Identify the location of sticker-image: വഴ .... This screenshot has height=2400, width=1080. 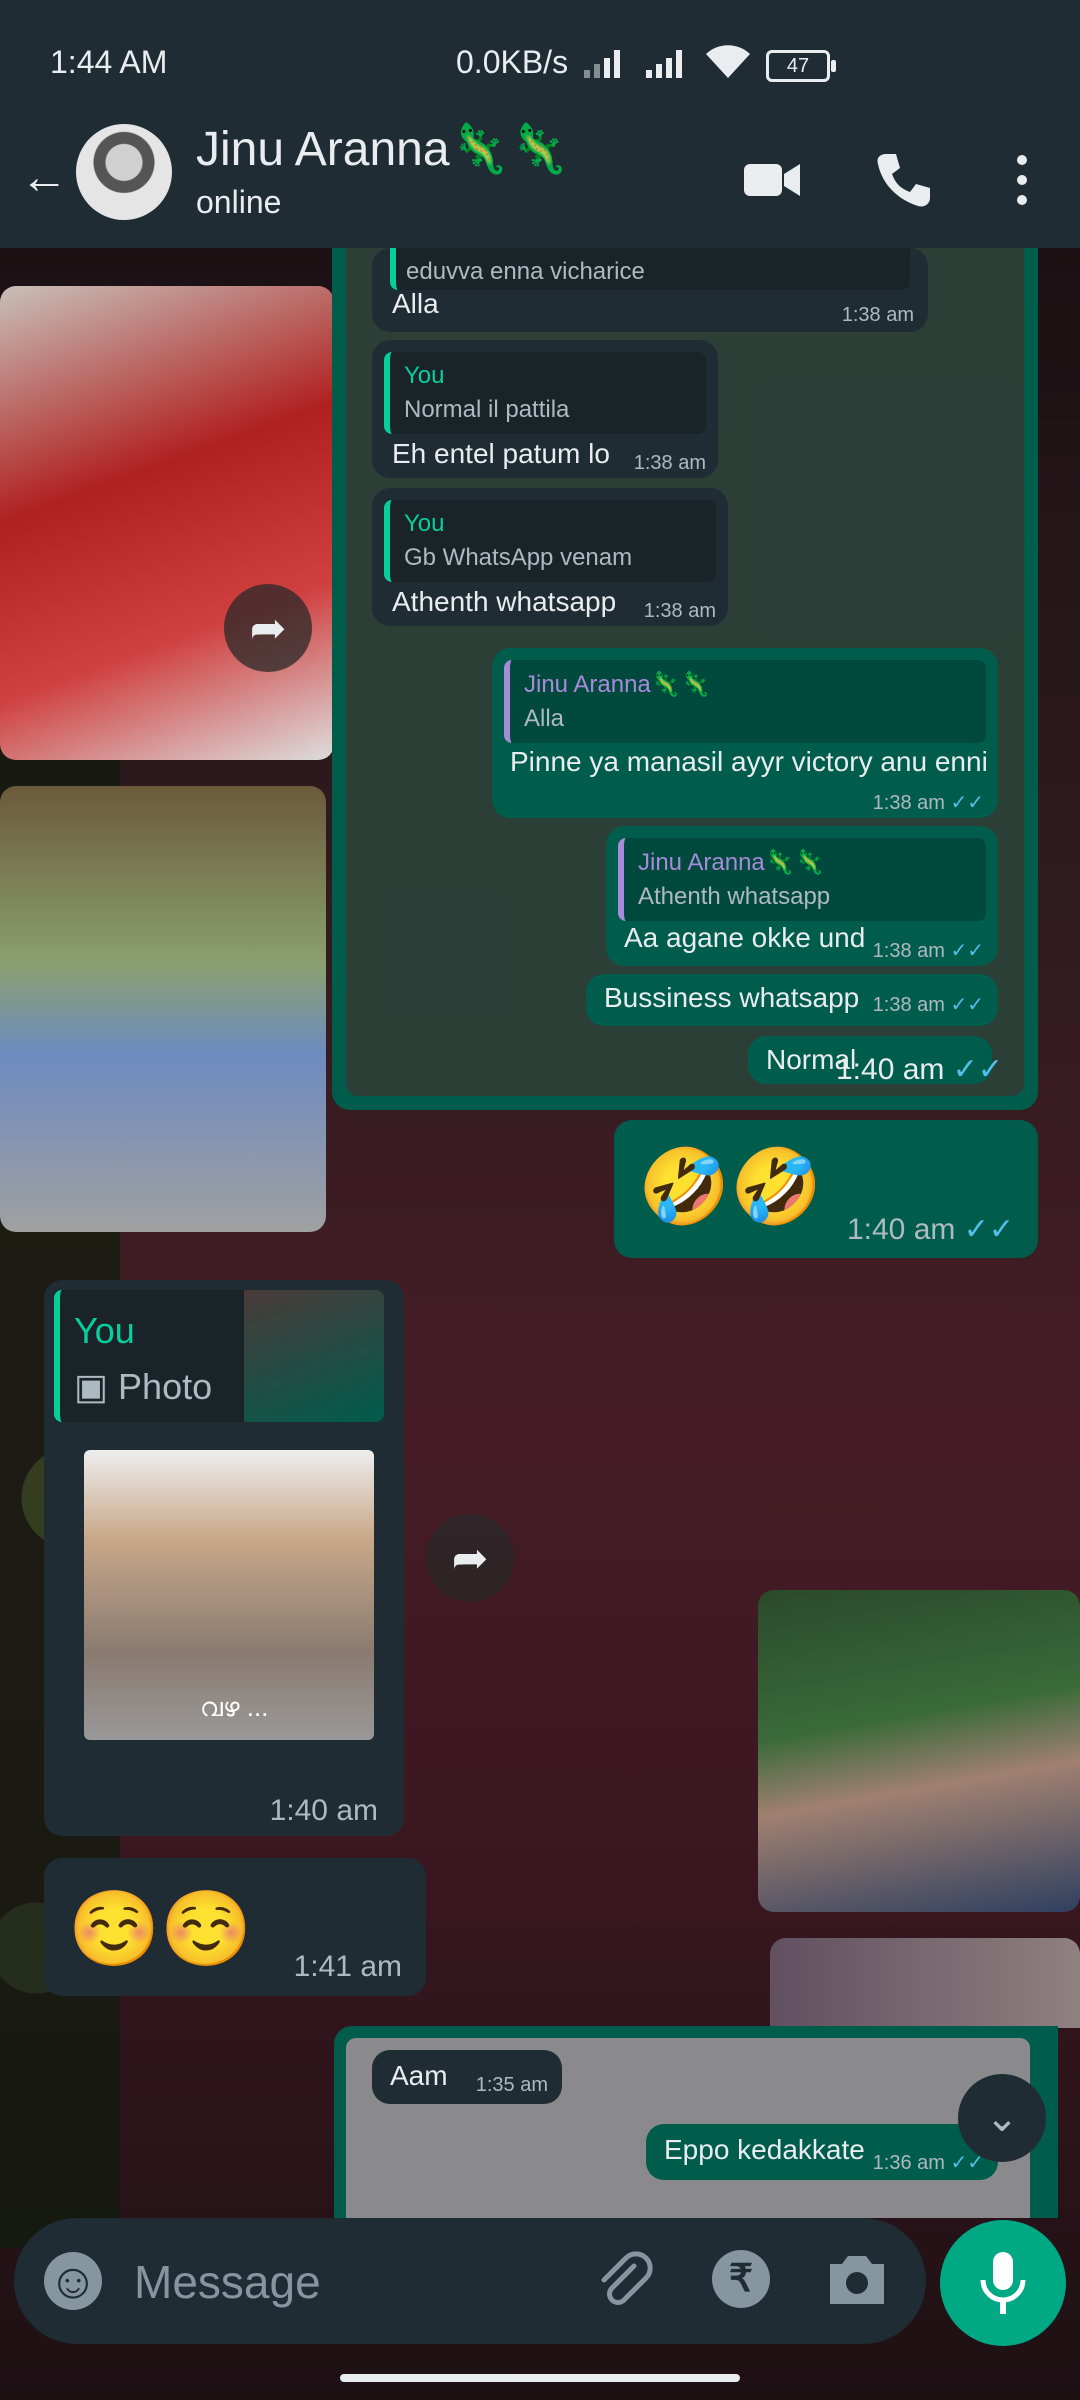
(229, 1595).